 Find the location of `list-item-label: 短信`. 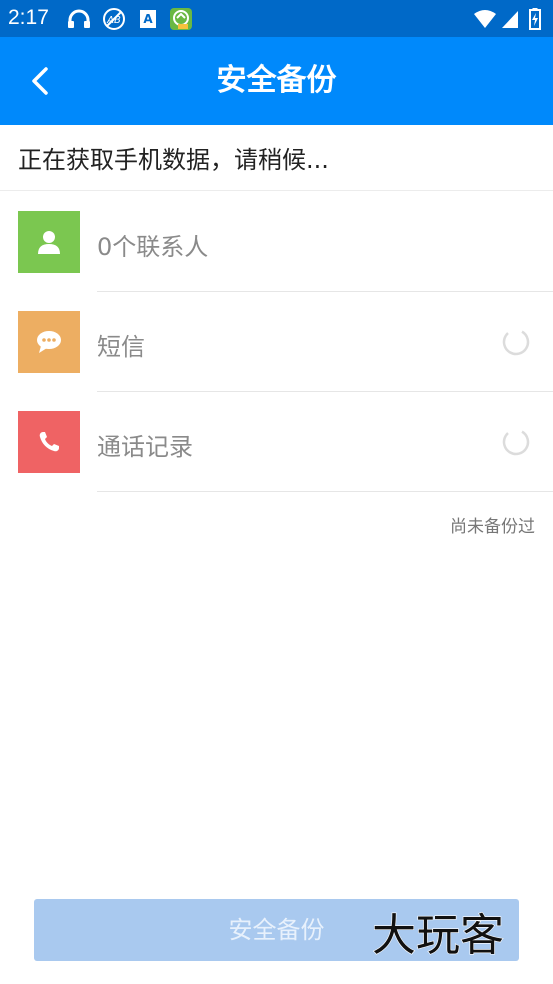

list-item-label: 短信 is located at coordinates (121, 347).